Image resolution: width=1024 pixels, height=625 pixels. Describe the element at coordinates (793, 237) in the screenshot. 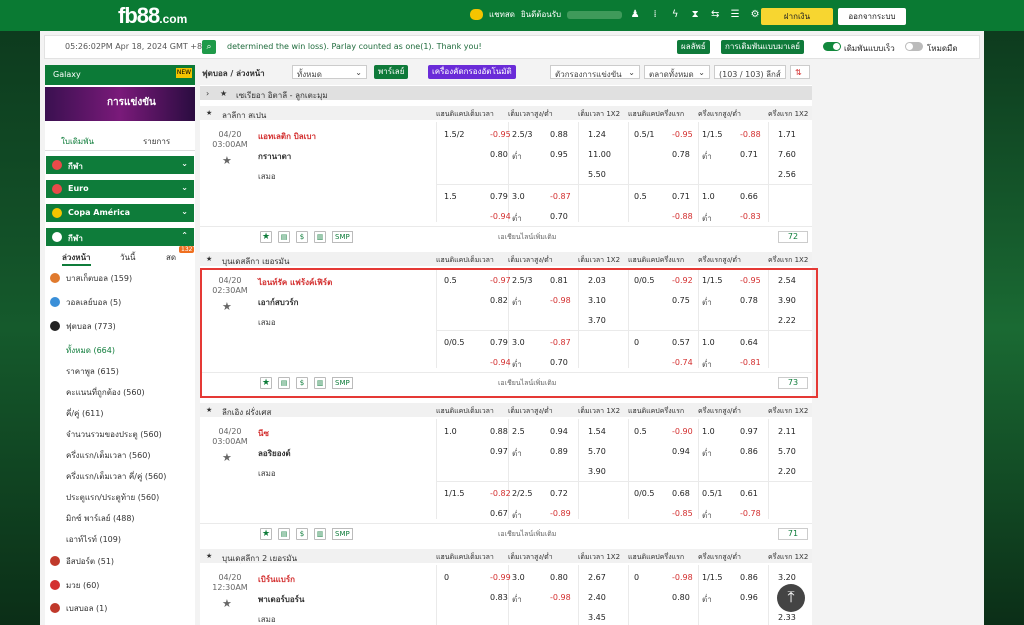

I see `market-count: 72` at that location.